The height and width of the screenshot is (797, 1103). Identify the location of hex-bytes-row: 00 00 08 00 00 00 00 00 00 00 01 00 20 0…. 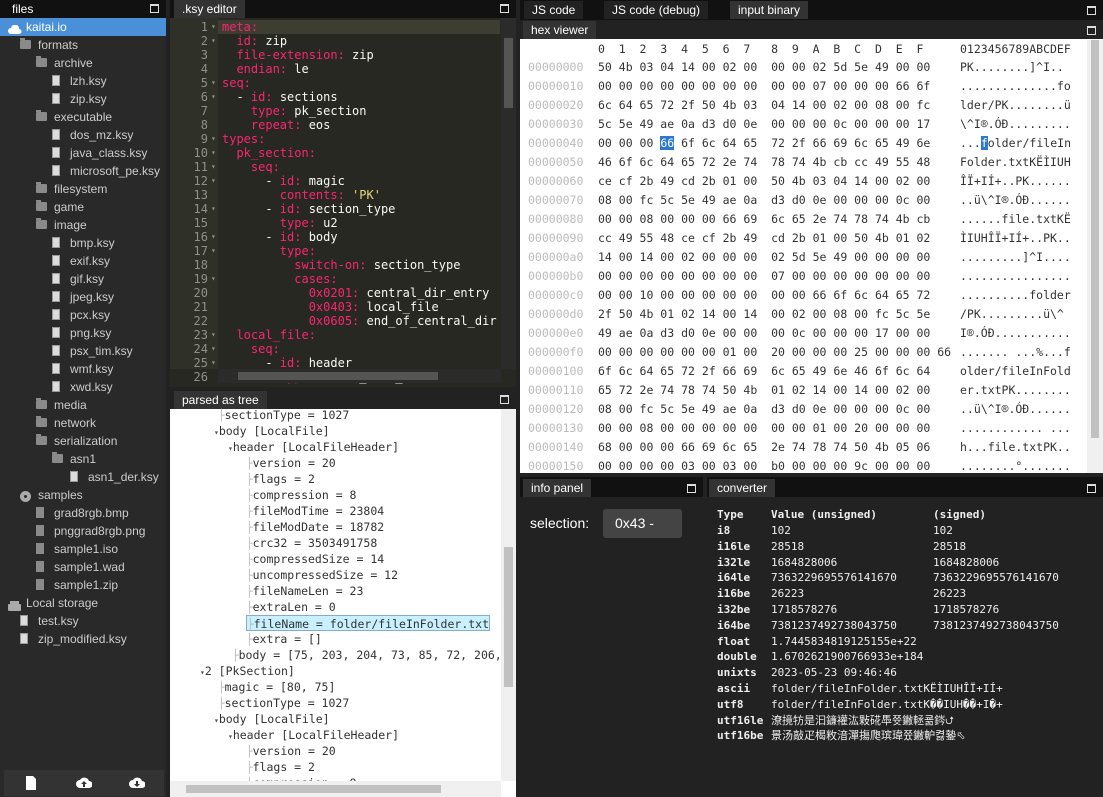
(764, 428).